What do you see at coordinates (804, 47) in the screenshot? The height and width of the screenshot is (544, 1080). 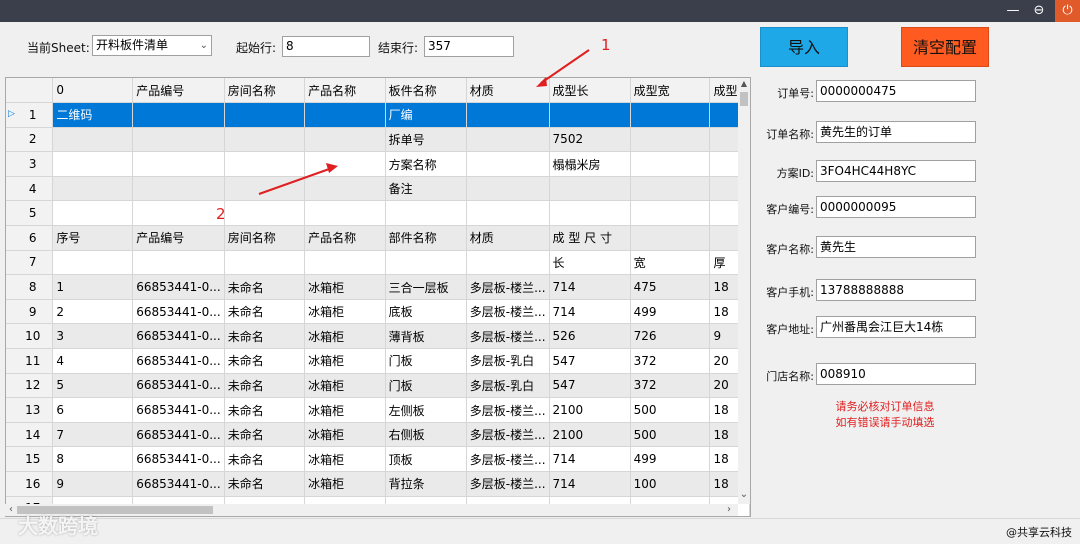 I see `import-button: 导入` at bounding box center [804, 47].